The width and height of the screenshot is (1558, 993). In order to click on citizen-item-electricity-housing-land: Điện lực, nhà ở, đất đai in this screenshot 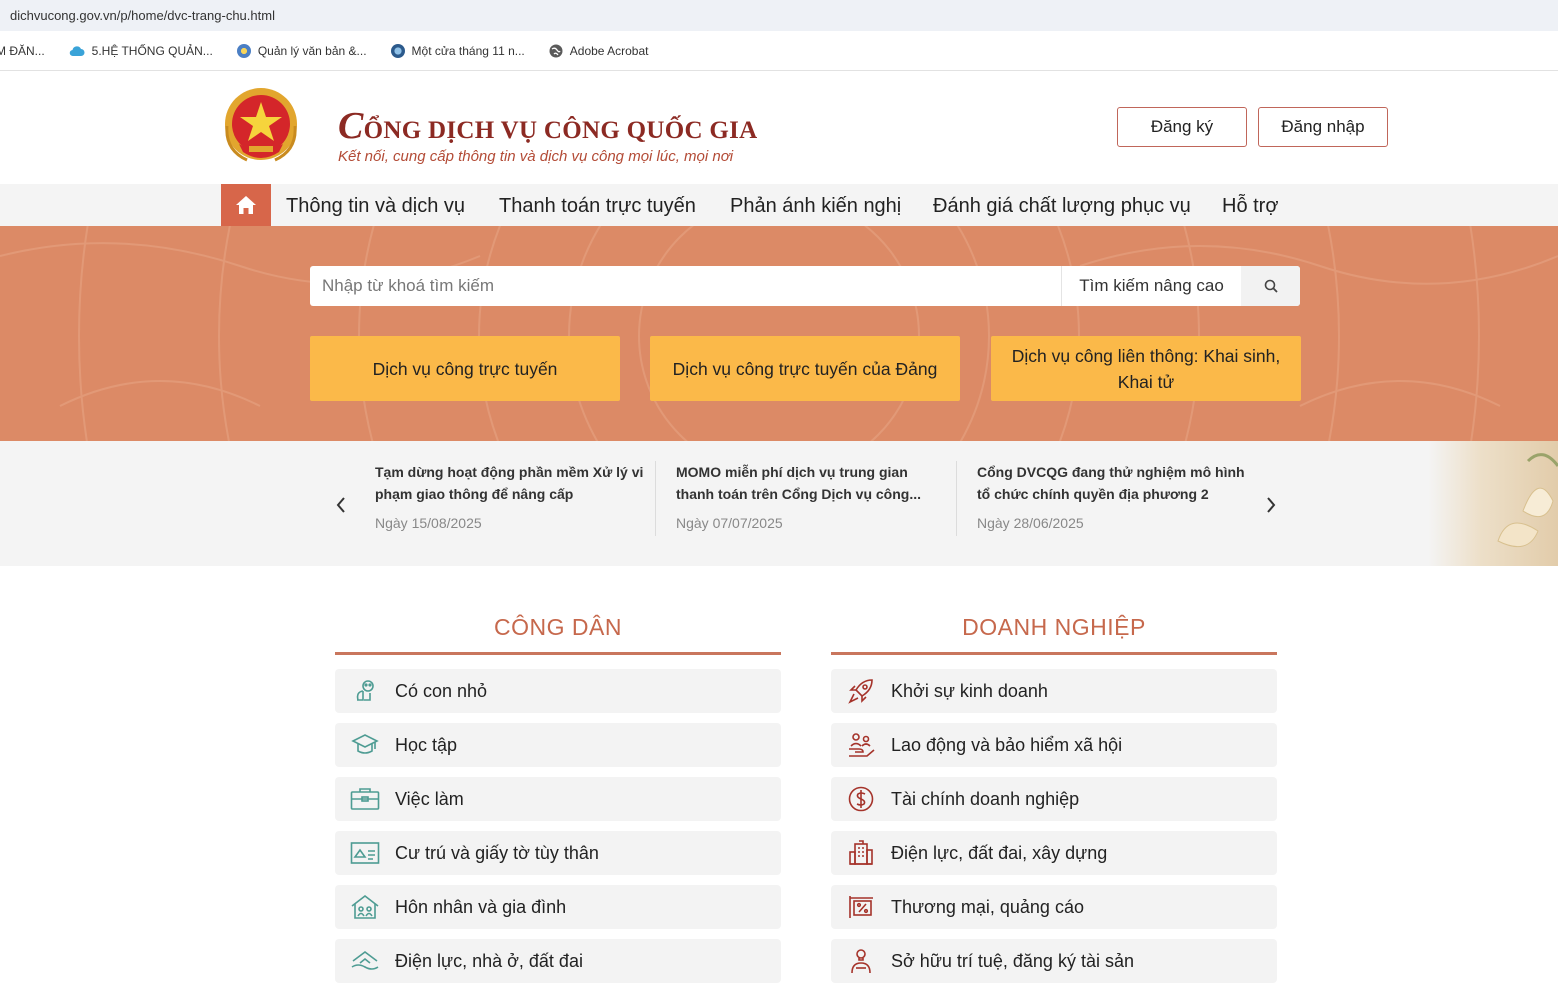, I will do `click(558, 961)`.